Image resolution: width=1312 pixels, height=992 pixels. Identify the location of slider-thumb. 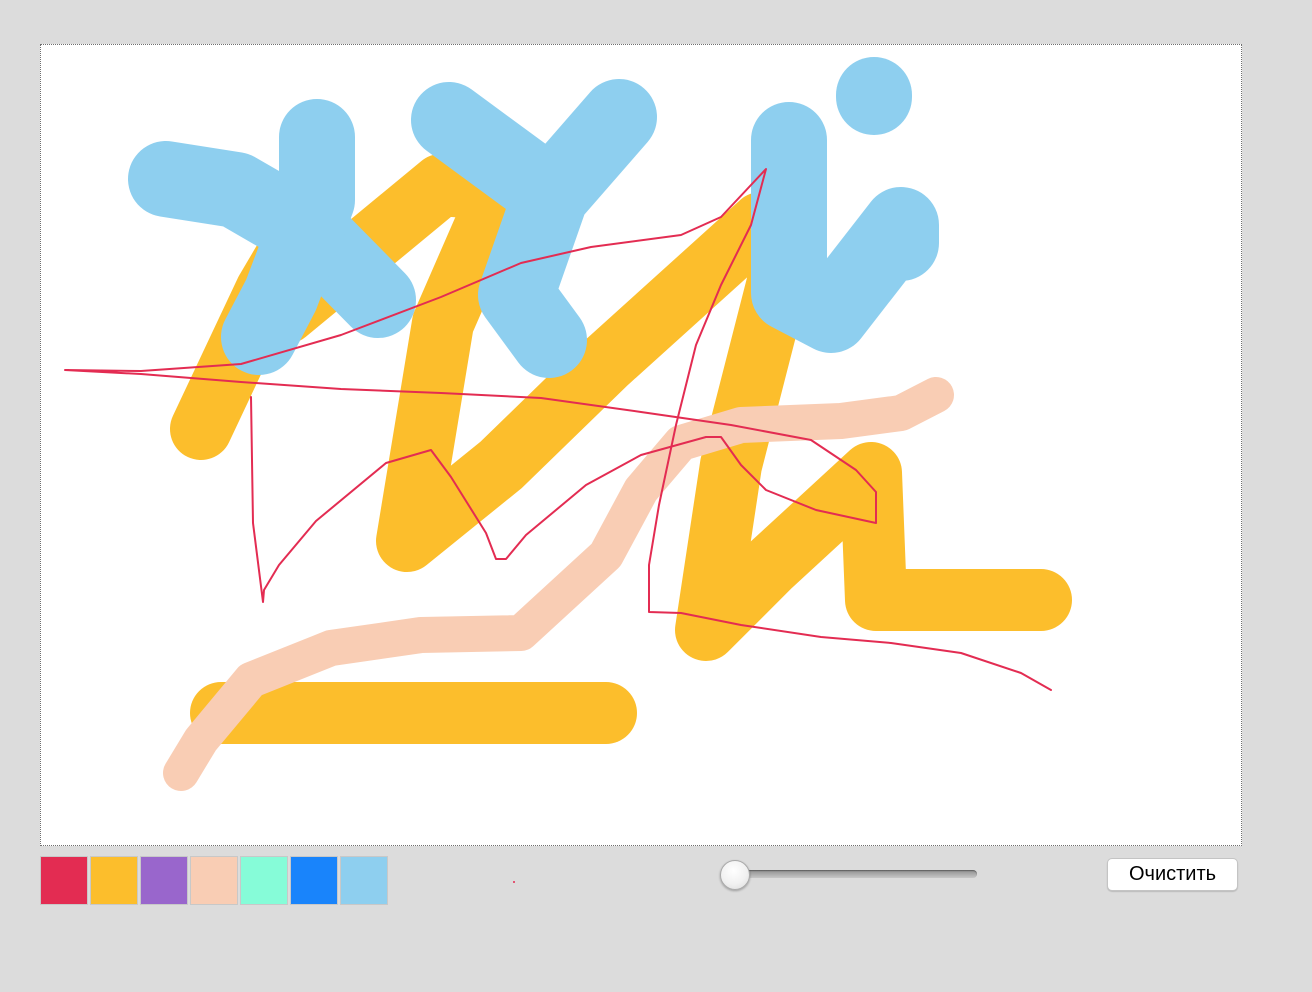
(735, 875).